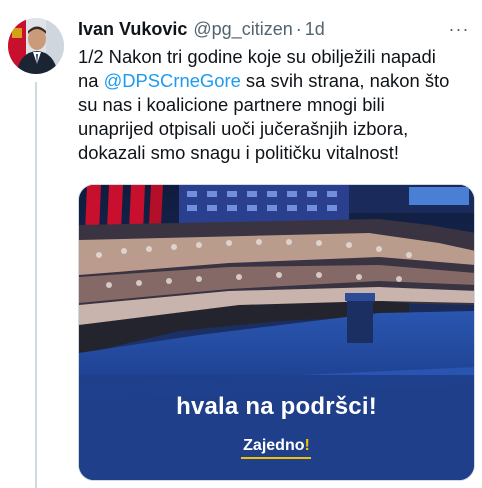  I want to click on brand-word: Zajedno, so click(274, 445).